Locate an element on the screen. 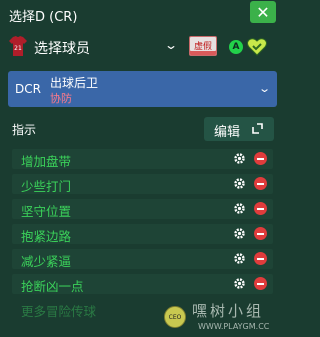 The width and height of the screenshot is (320, 337). instruction-row: 少些打门 is located at coordinates (142, 184).